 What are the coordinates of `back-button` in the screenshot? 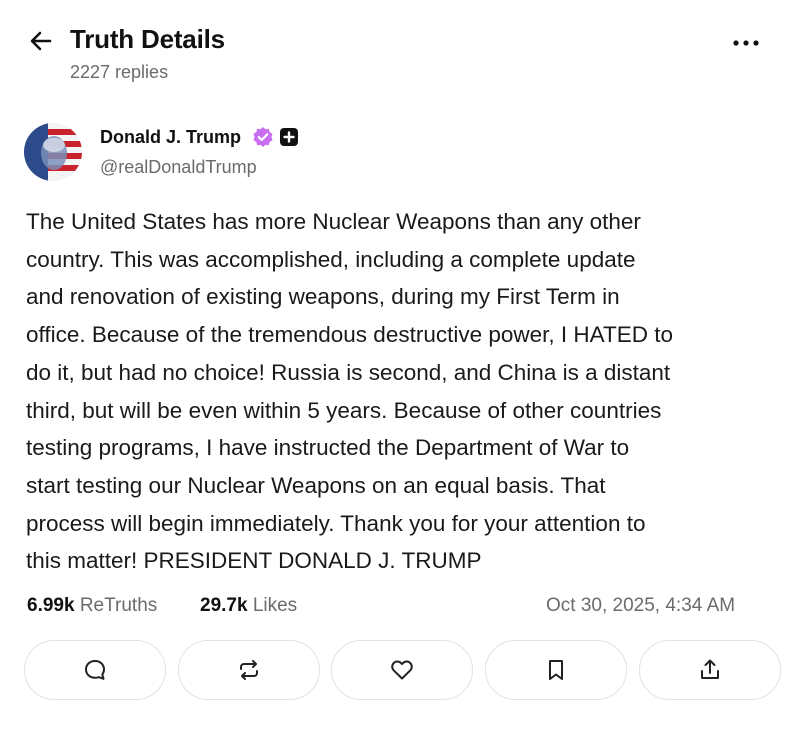 It's located at (41, 41).